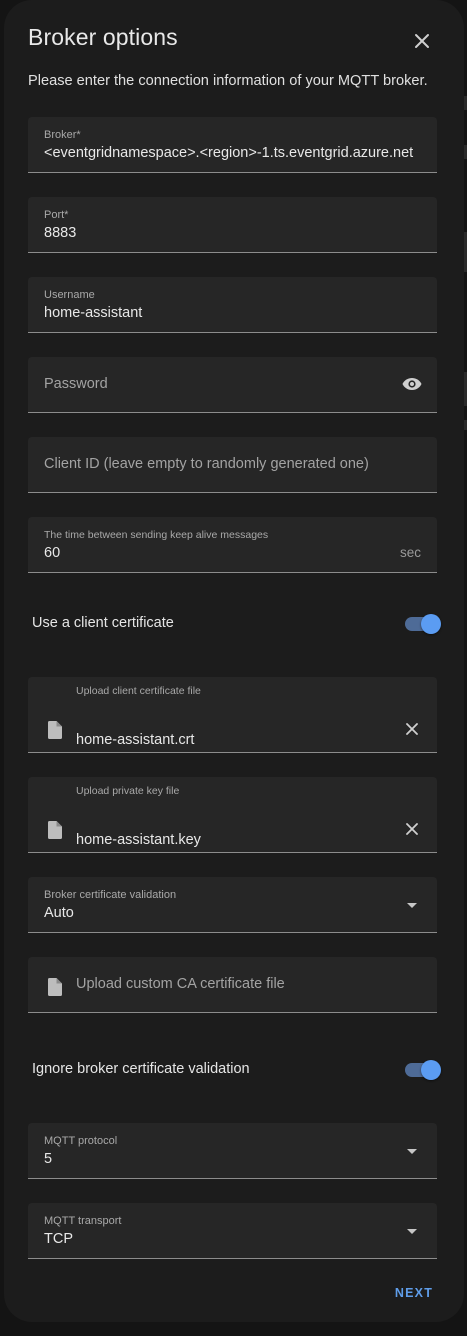  I want to click on close-button, so click(422, 41).